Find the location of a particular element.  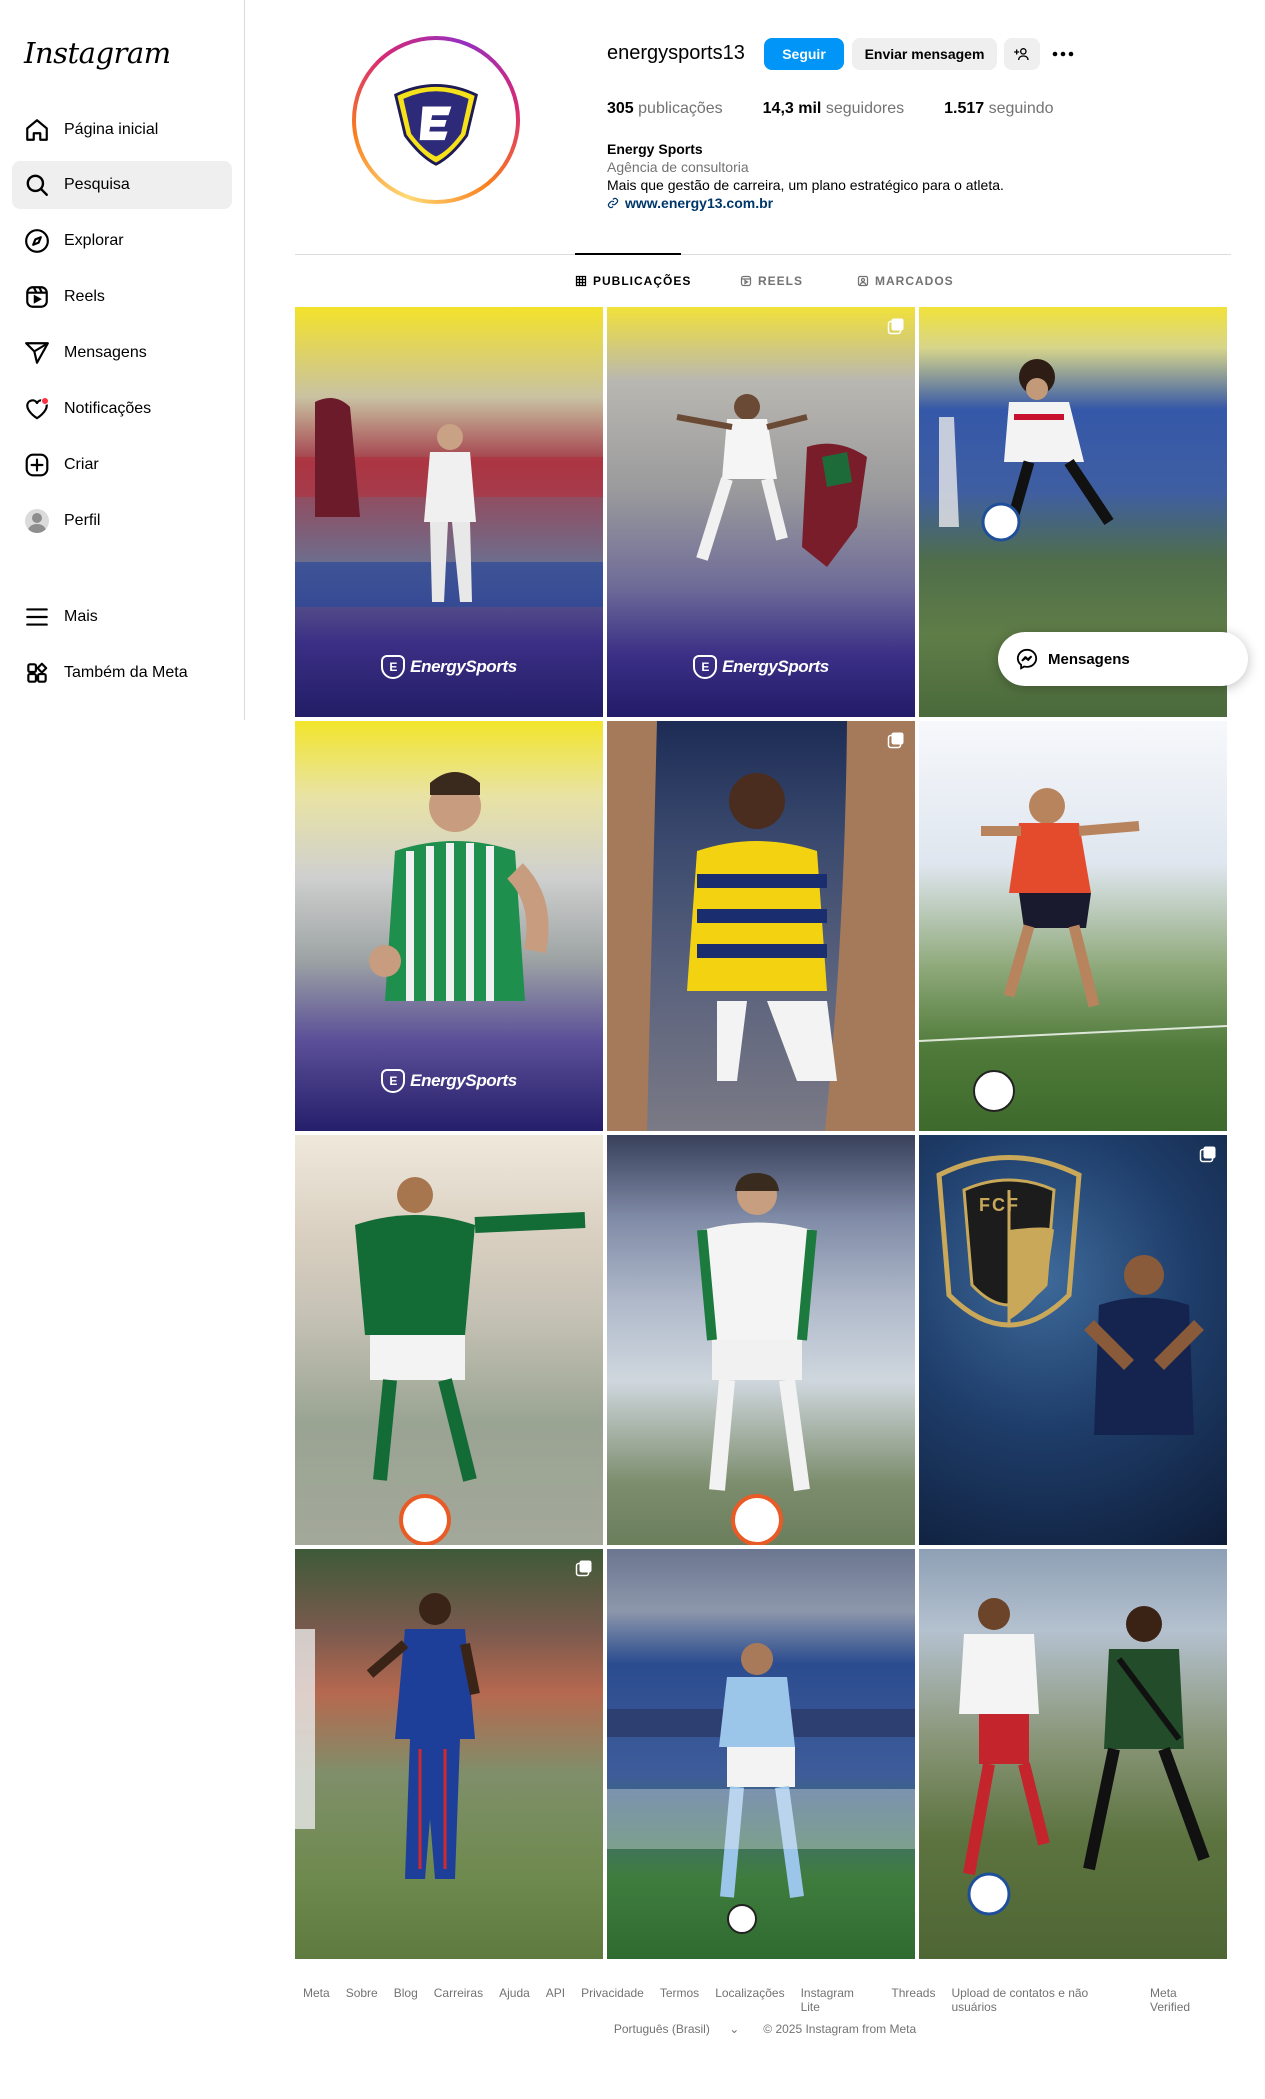

meta-apps-icon is located at coordinates (37, 673).